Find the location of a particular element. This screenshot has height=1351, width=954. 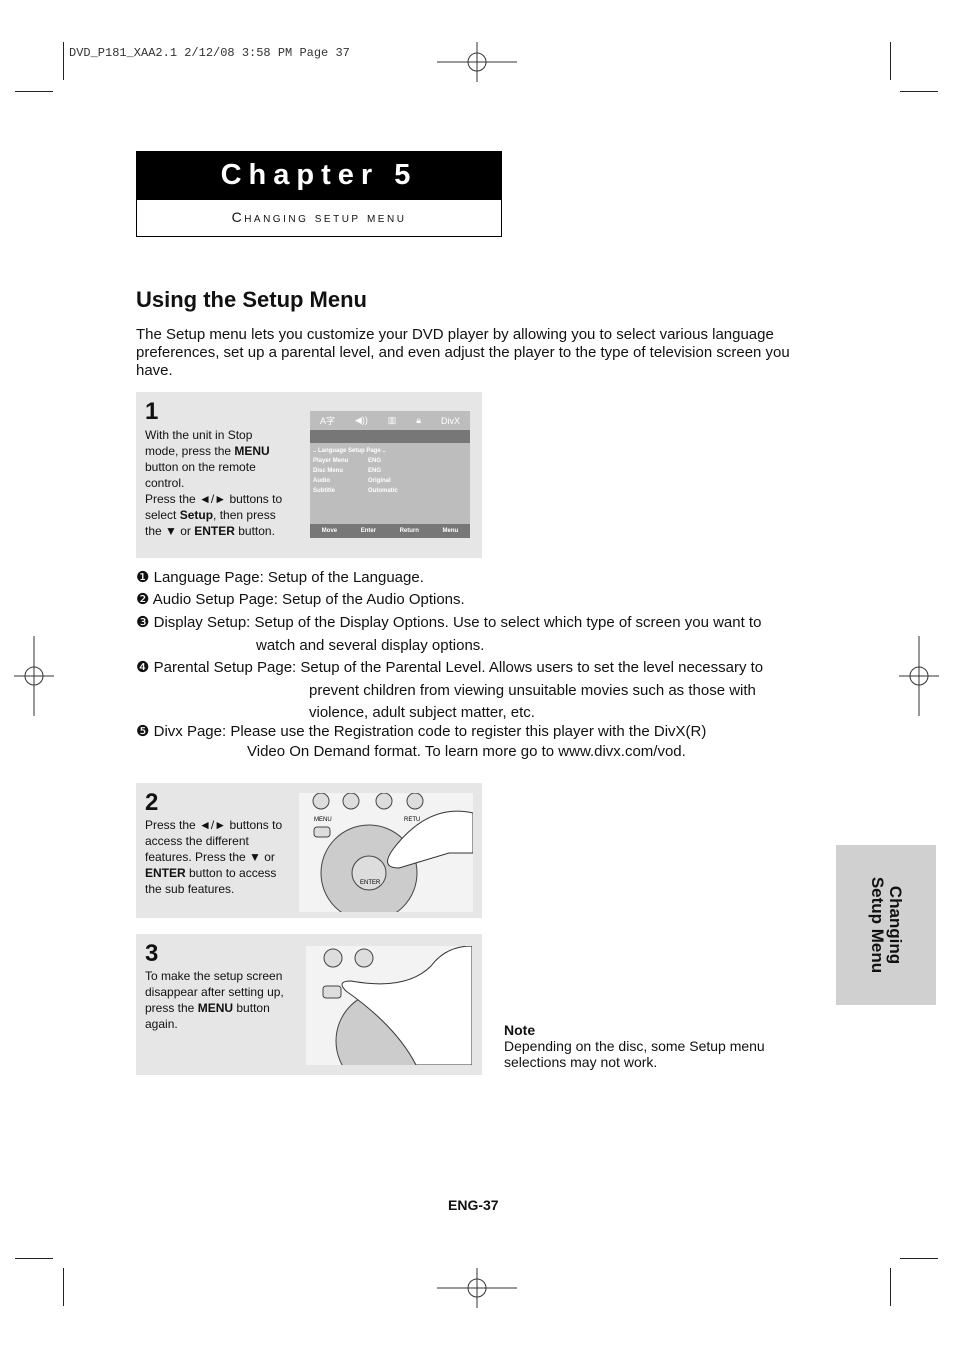

list-item-continued: violence, adult subject matter, etc. is located at coordinates (422, 712).